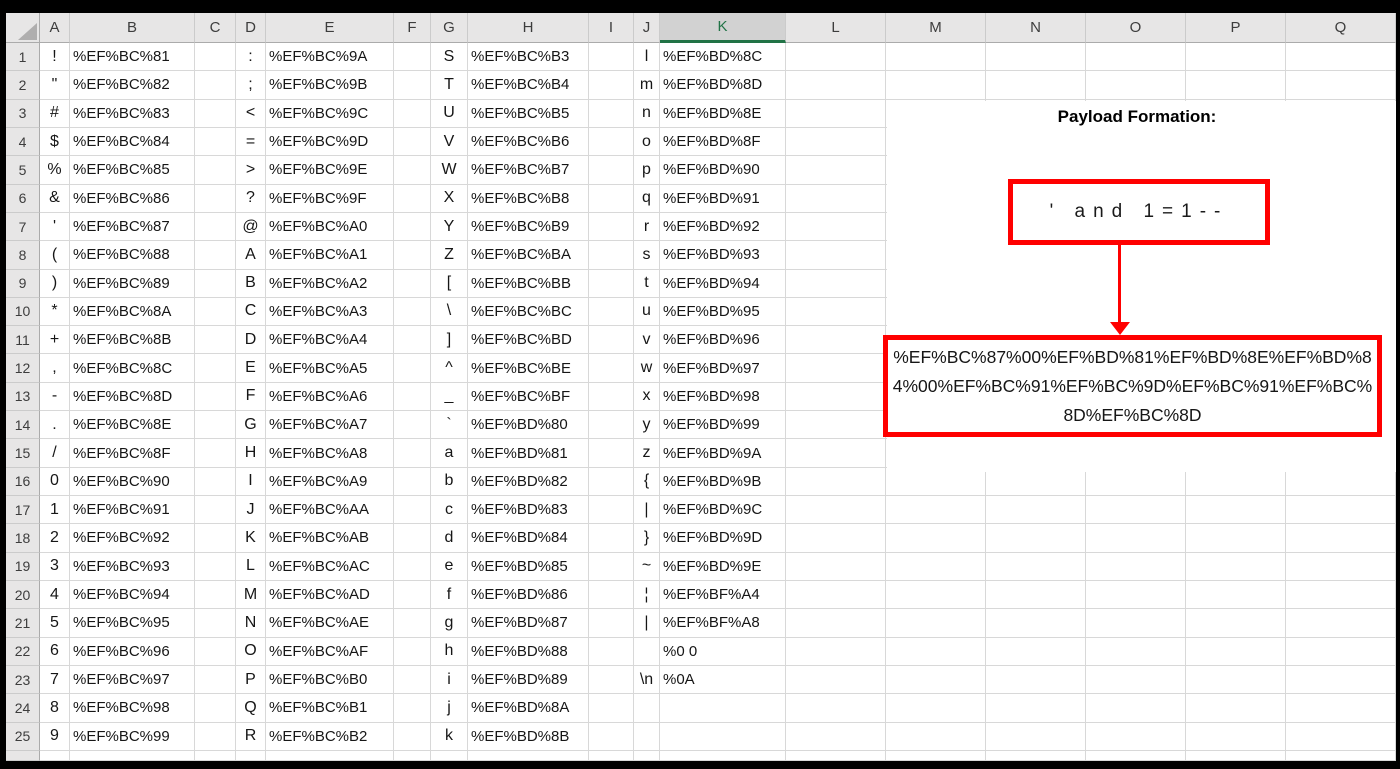 This screenshot has height=769, width=1400. Describe the element at coordinates (215, 170) in the screenshot. I see `cell-C5` at that location.